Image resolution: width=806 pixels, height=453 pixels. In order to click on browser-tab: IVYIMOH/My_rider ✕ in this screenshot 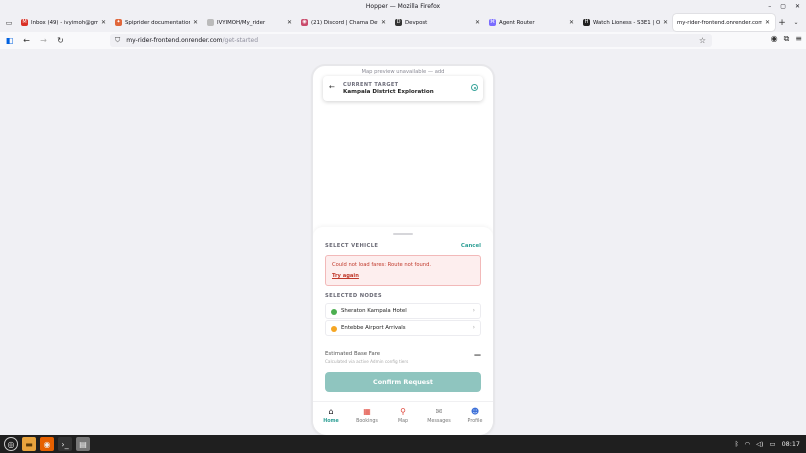, I will do `click(250, 22)`.